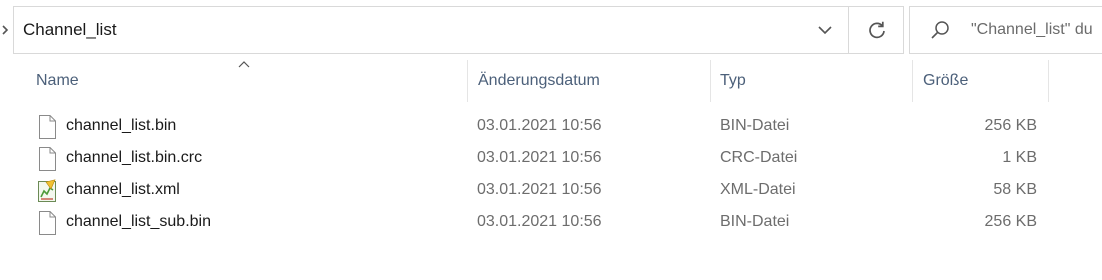 The height and width of the screenshot is (280, 1102). I want to click on file-size: 58 KB, so click(1015, 189).